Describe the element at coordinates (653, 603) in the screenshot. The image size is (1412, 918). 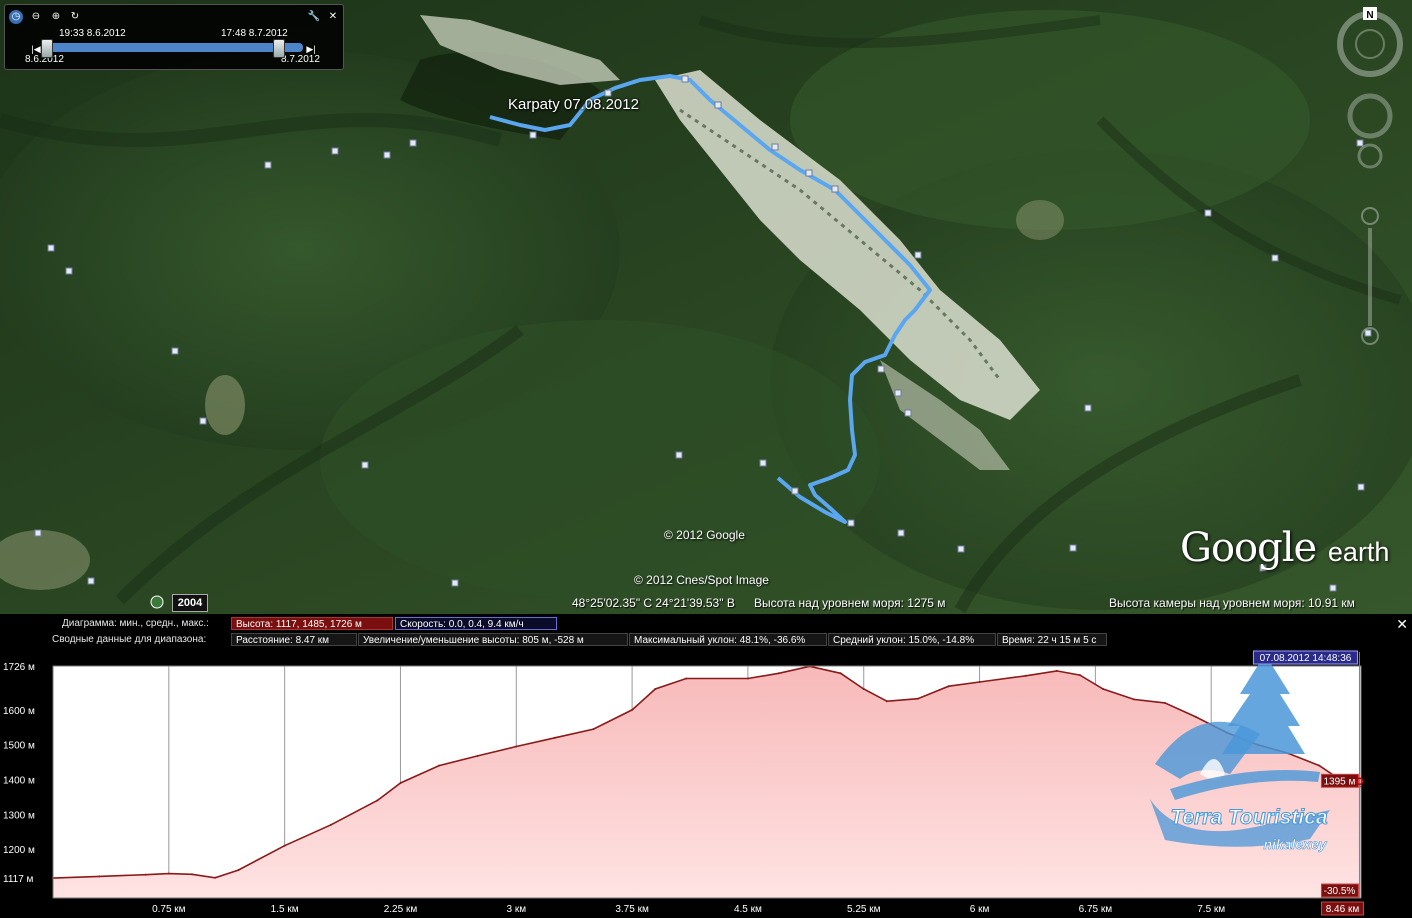
I see `cursor-coordinates: 48°25'02.35" С 24°21'39.53" В` at that location.